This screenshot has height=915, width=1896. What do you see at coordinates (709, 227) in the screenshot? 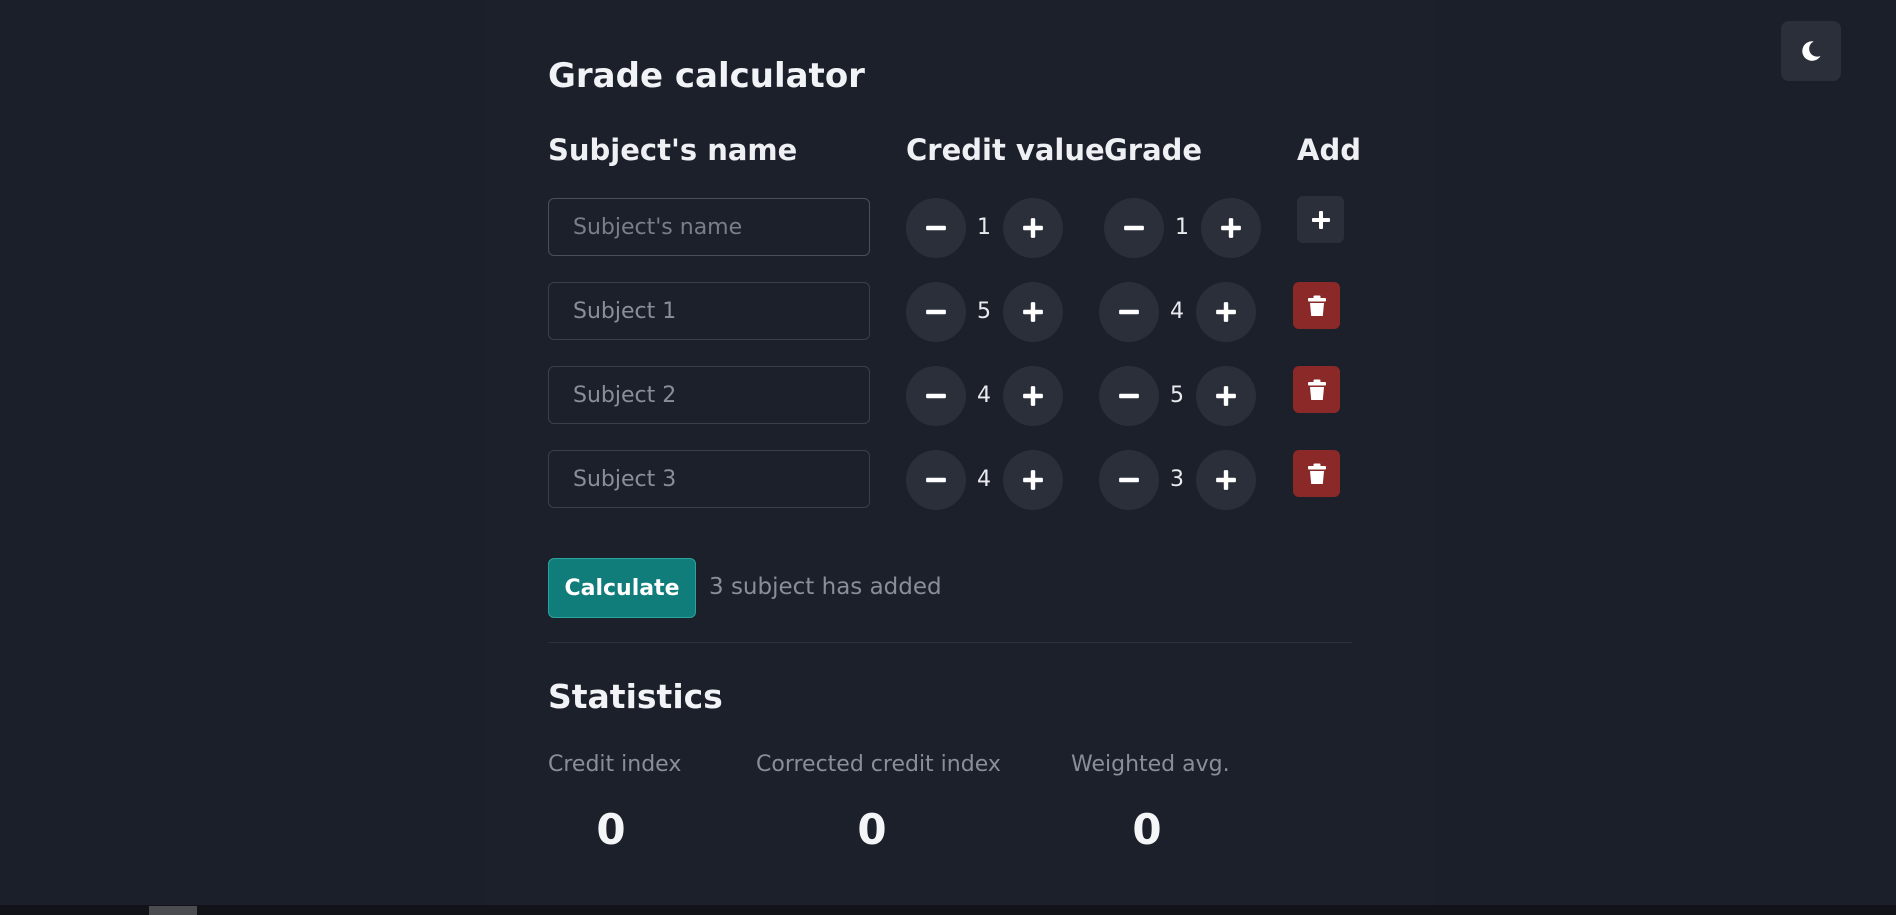
I see `subject-name-input` at bounding box center [709, 227].